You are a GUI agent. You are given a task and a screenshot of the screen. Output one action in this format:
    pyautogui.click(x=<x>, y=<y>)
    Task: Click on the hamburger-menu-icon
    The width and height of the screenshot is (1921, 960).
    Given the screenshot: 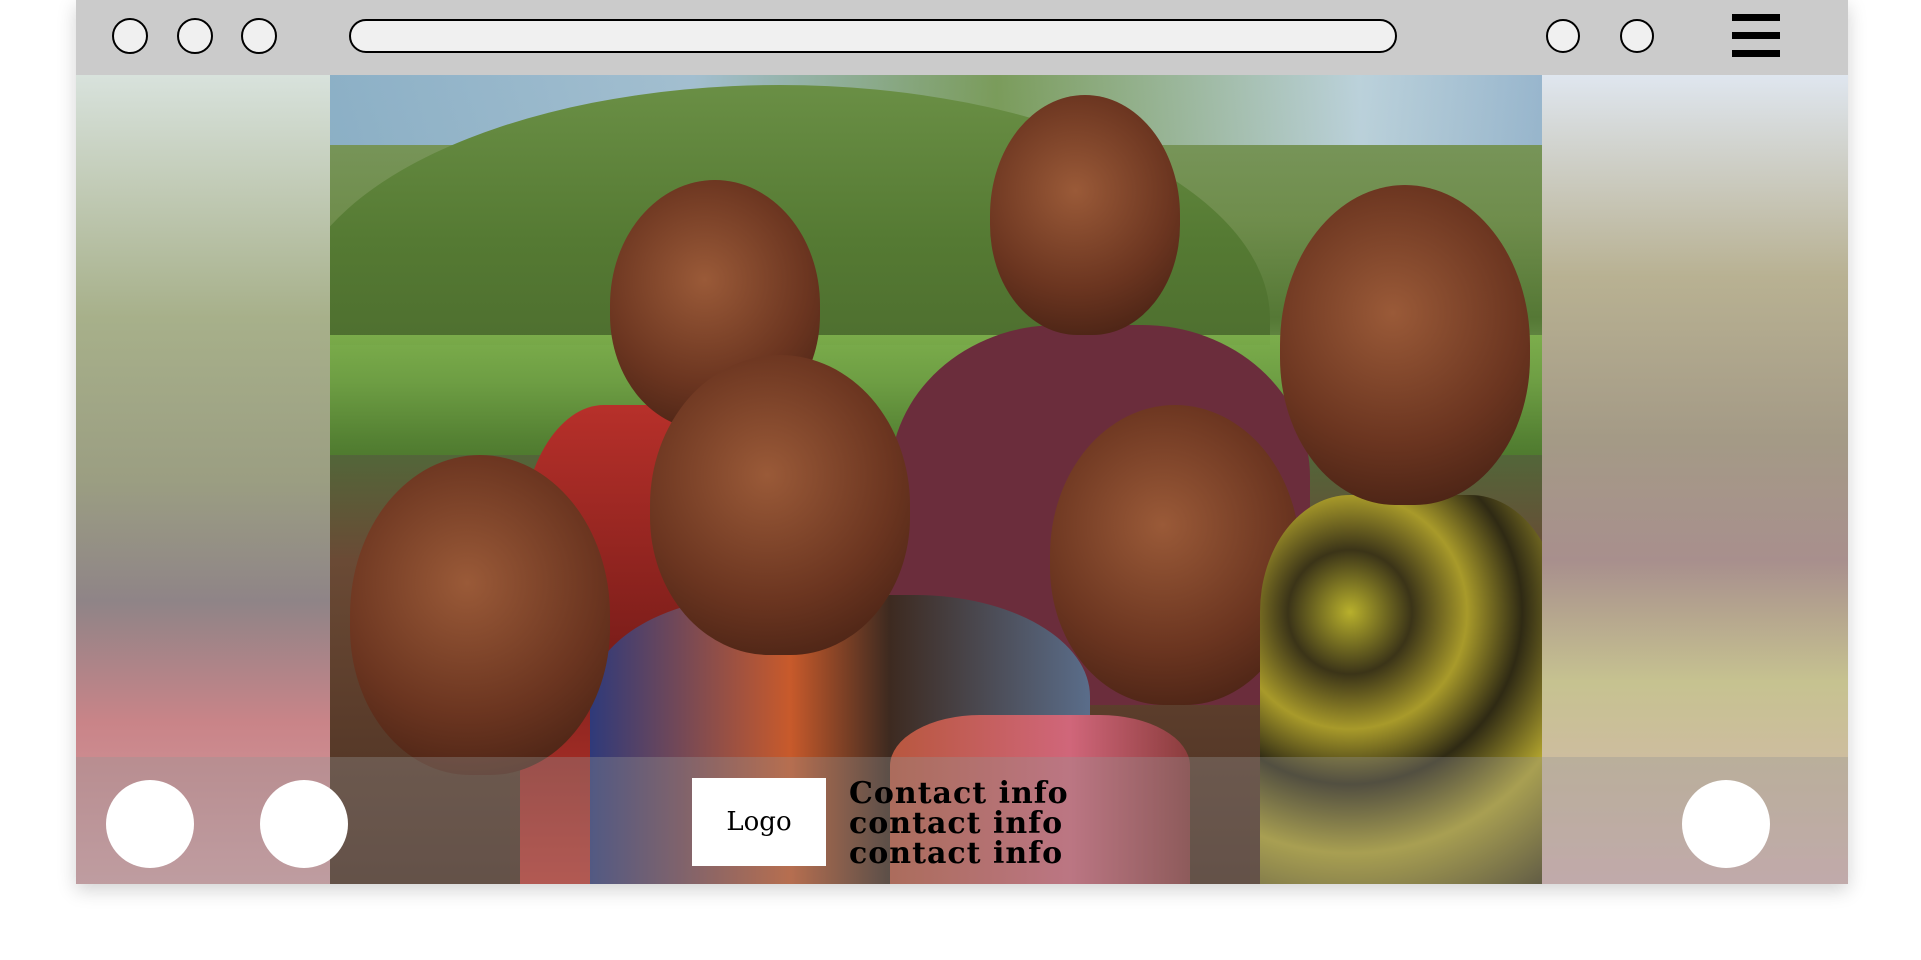 What is the action you would take?
    pyautogui.click(x=1756, y=36)
    